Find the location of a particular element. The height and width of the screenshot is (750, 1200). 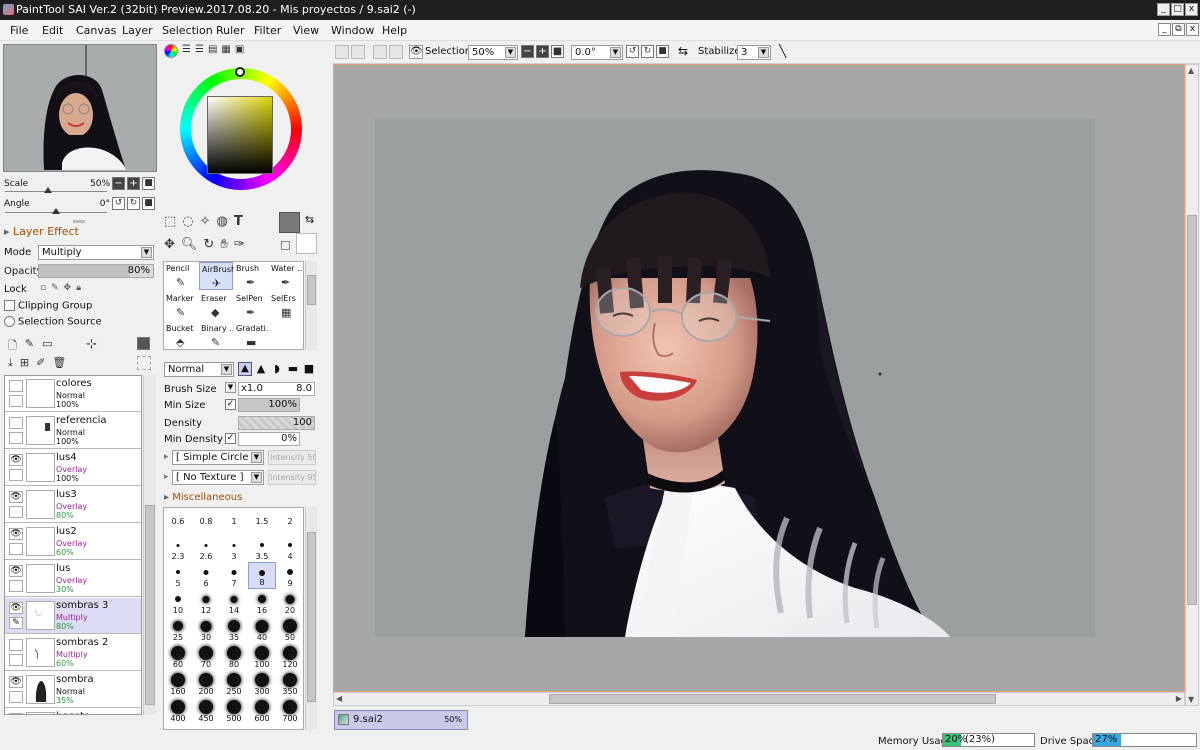

brush-blend-dropdown: Normal ▼ is located at coordinates (199, 369).